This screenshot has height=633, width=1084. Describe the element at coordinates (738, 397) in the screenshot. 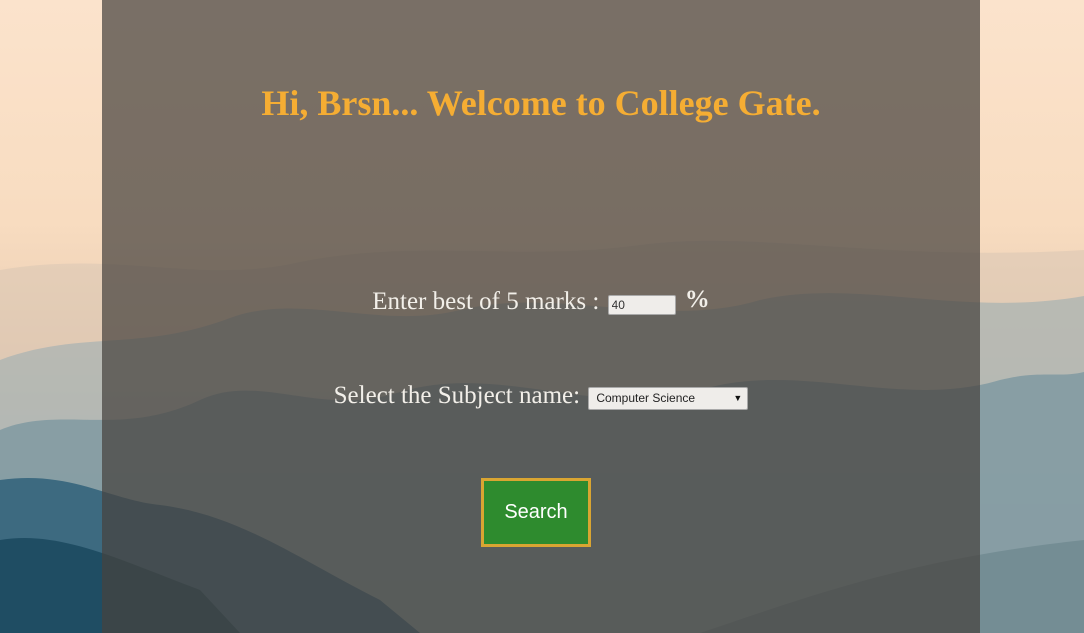

I see `dropdown-arrow-icon: ▼` at that location.